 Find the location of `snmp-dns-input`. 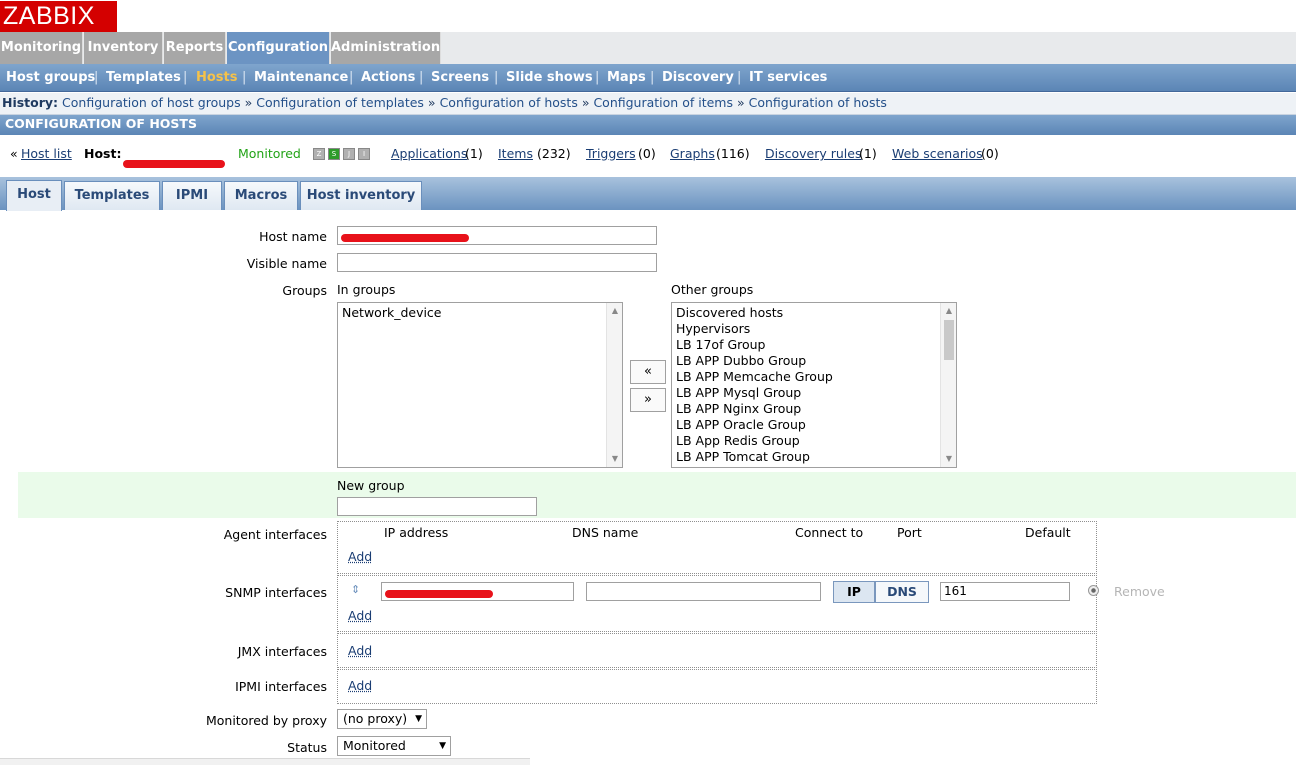

snmp-dns-input is located at coordinates (703, 591).